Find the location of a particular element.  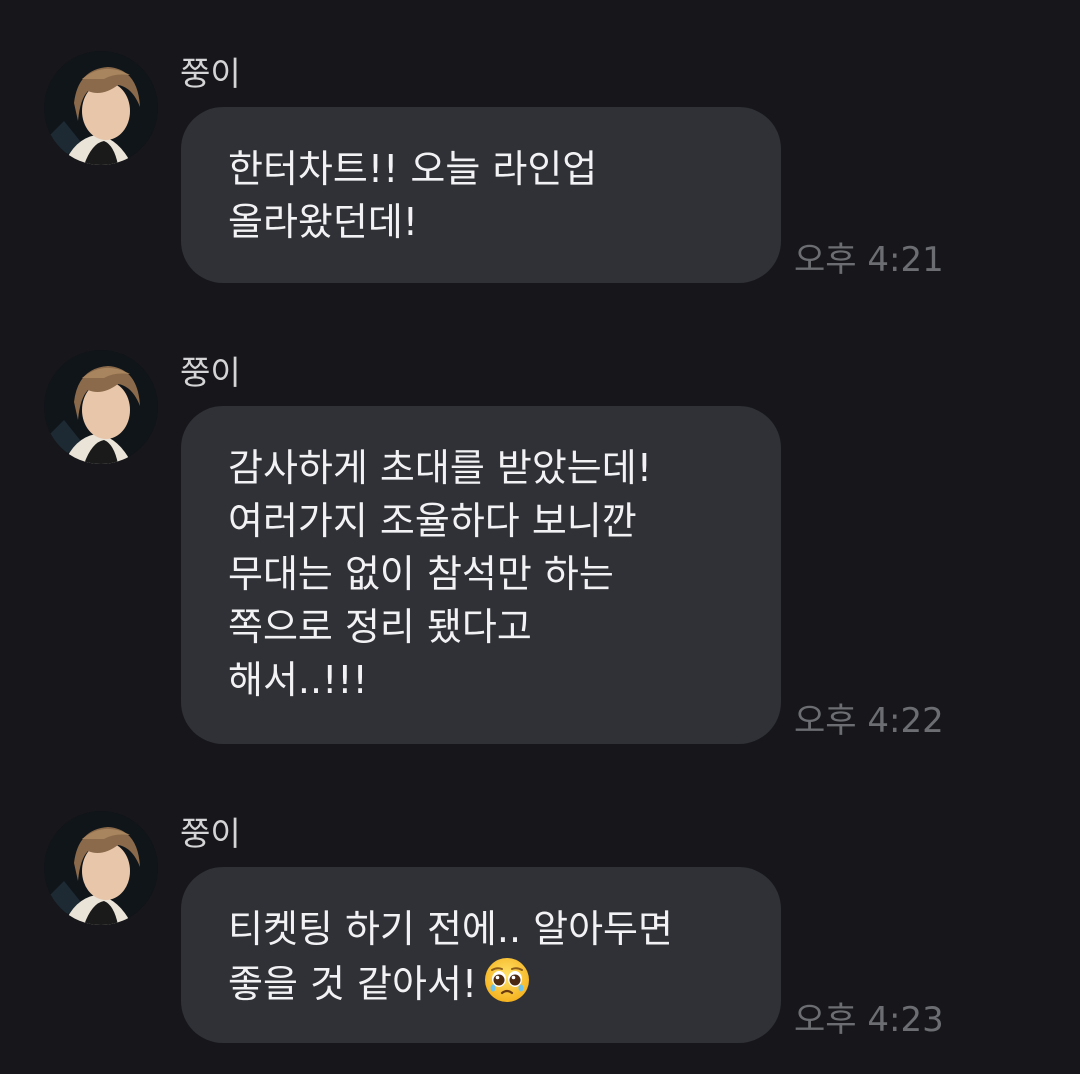

message-line: 올라왔던데! is located at coordinates (323, 222).